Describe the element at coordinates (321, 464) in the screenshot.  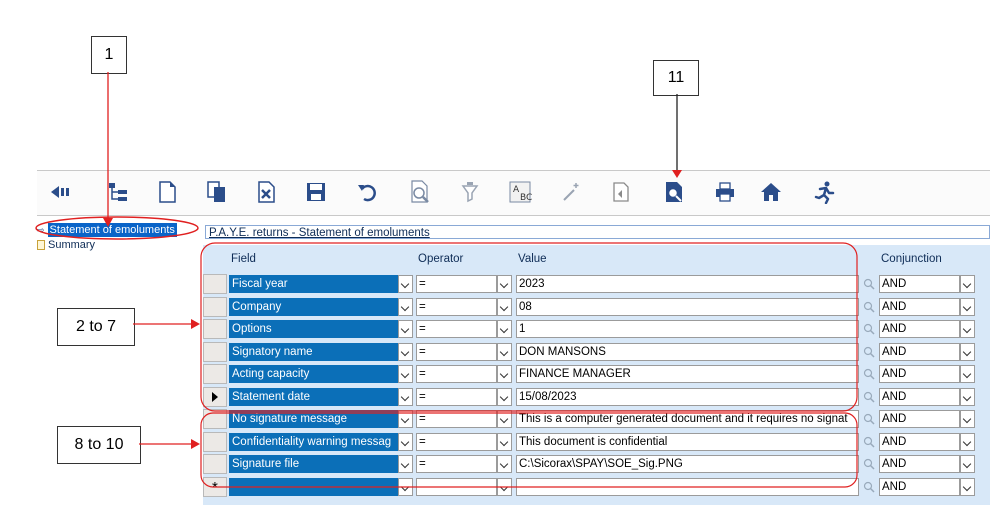
I see `field-select: Signature file` at that location.